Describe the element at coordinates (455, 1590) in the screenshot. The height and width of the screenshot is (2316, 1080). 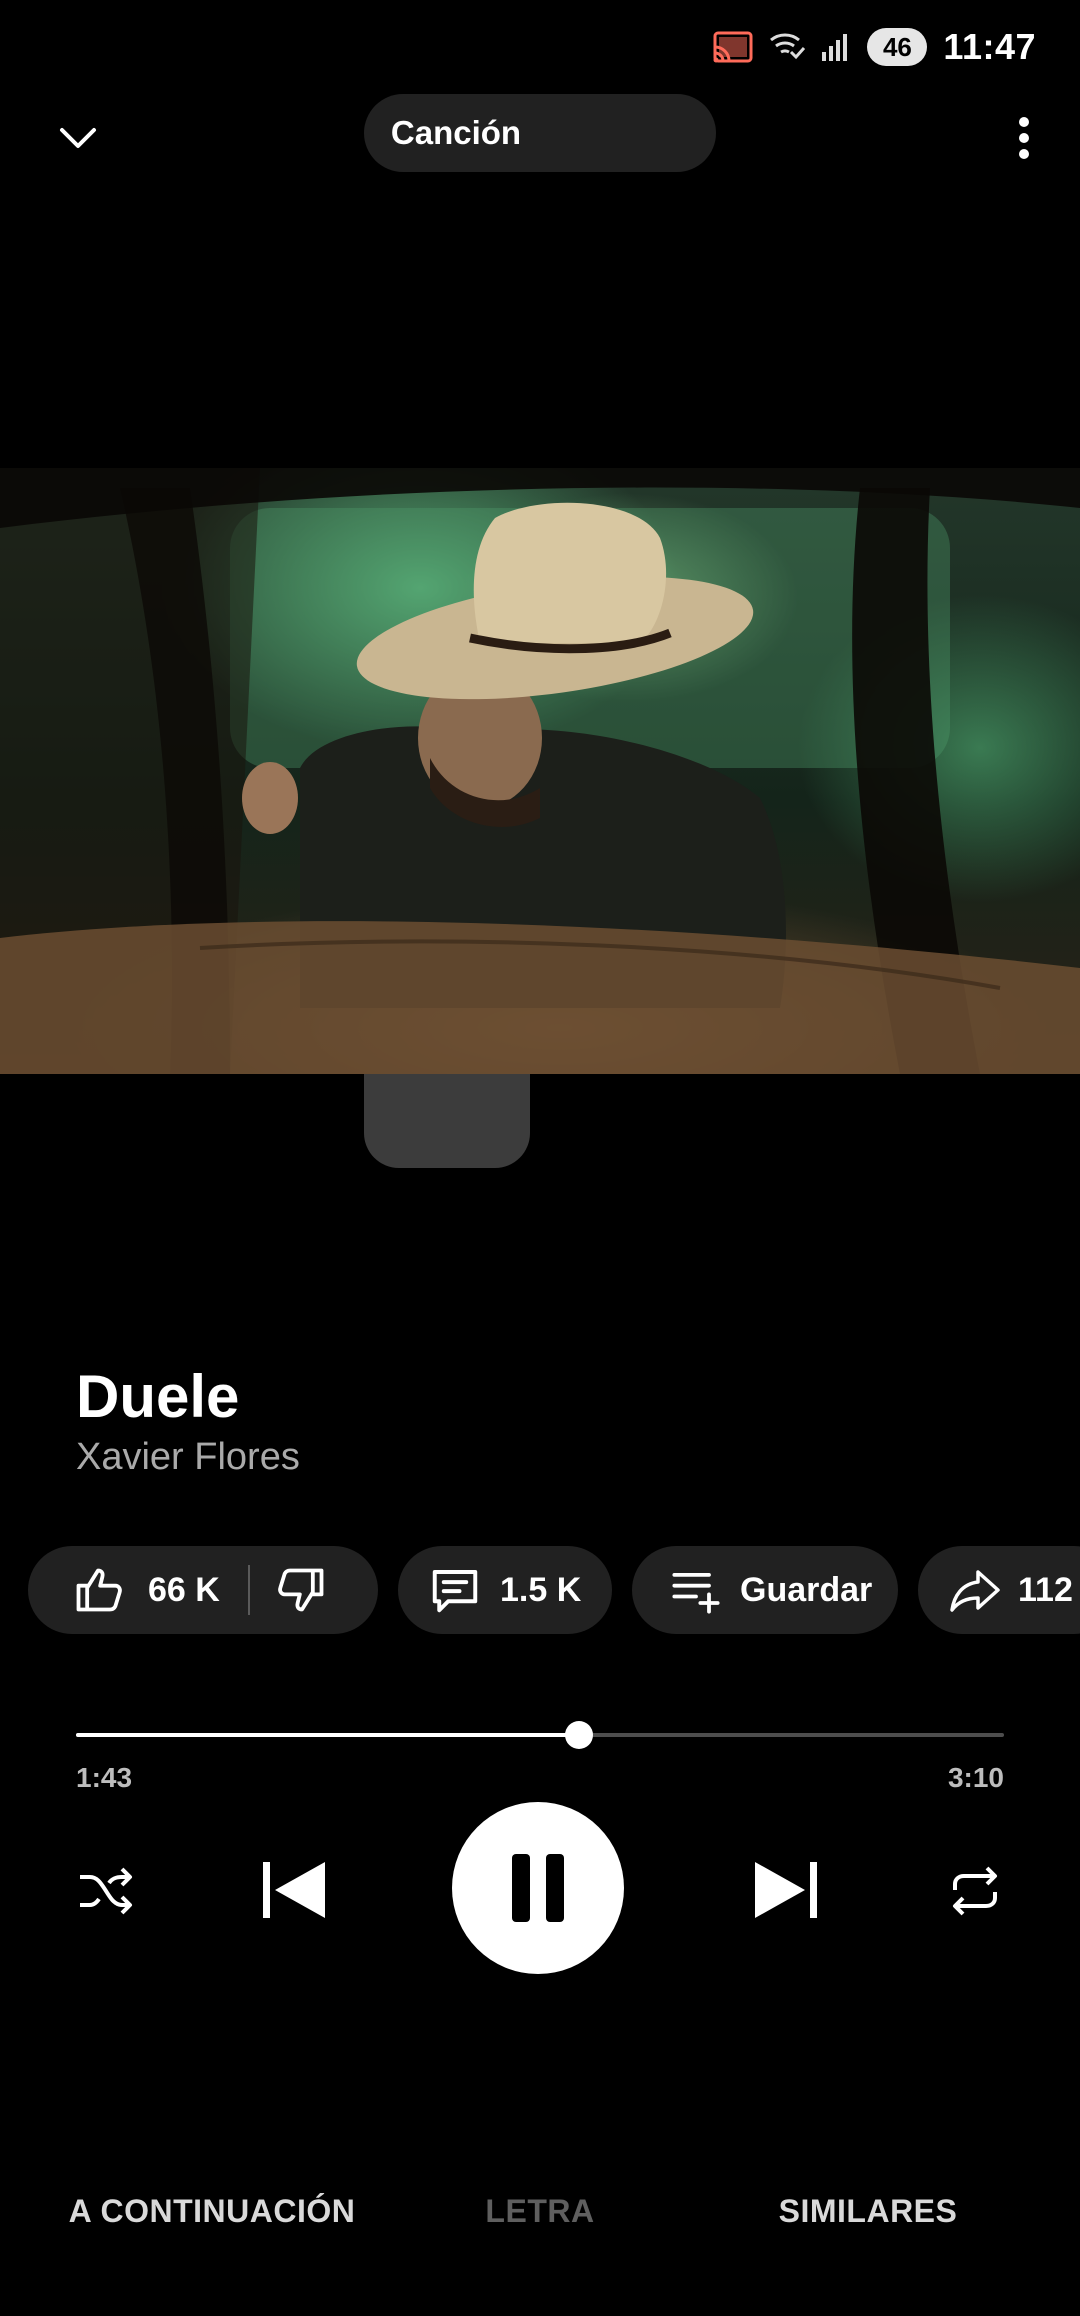
I see `comment-icon` at that location.